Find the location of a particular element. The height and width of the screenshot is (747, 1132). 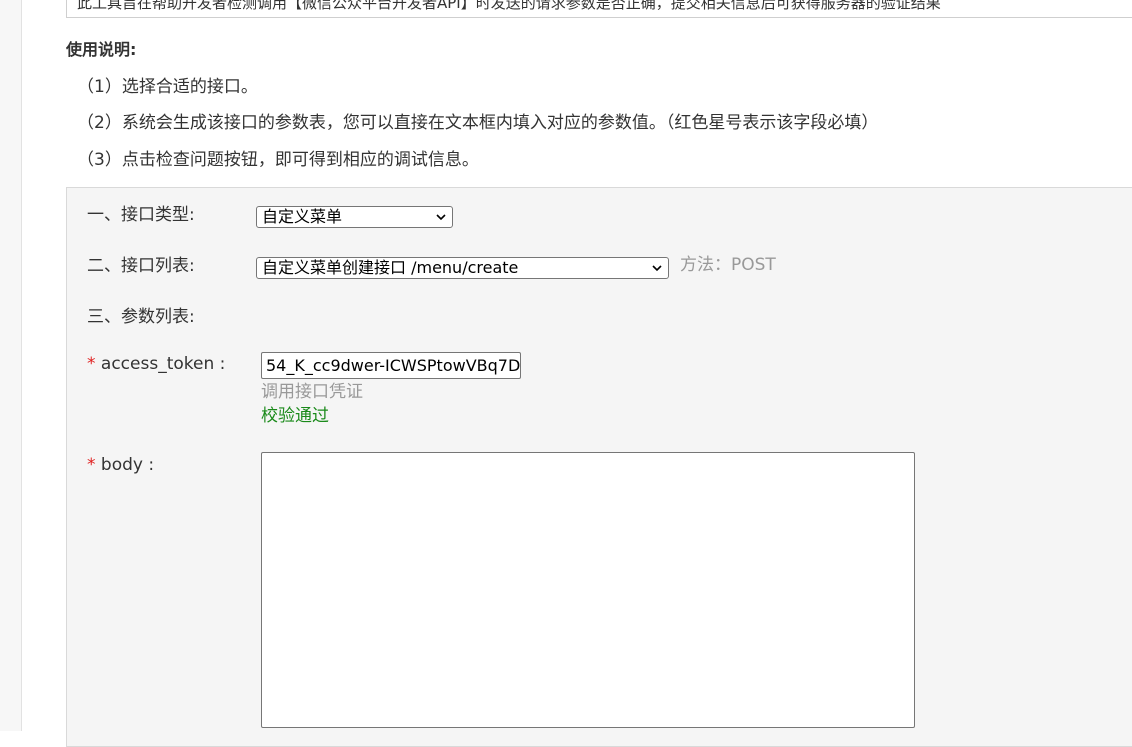

access-token-hint: 调用接口凭证 is located at coordinates (312, 392).